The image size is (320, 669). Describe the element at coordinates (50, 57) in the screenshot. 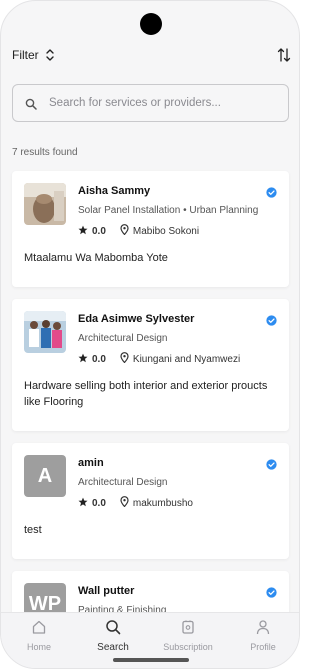

I see `chevron-up-down-icon` at that location.